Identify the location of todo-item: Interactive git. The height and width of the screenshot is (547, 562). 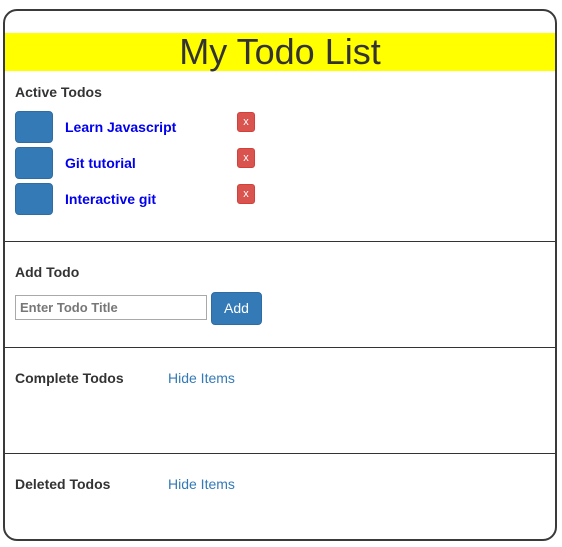
(145, 200).